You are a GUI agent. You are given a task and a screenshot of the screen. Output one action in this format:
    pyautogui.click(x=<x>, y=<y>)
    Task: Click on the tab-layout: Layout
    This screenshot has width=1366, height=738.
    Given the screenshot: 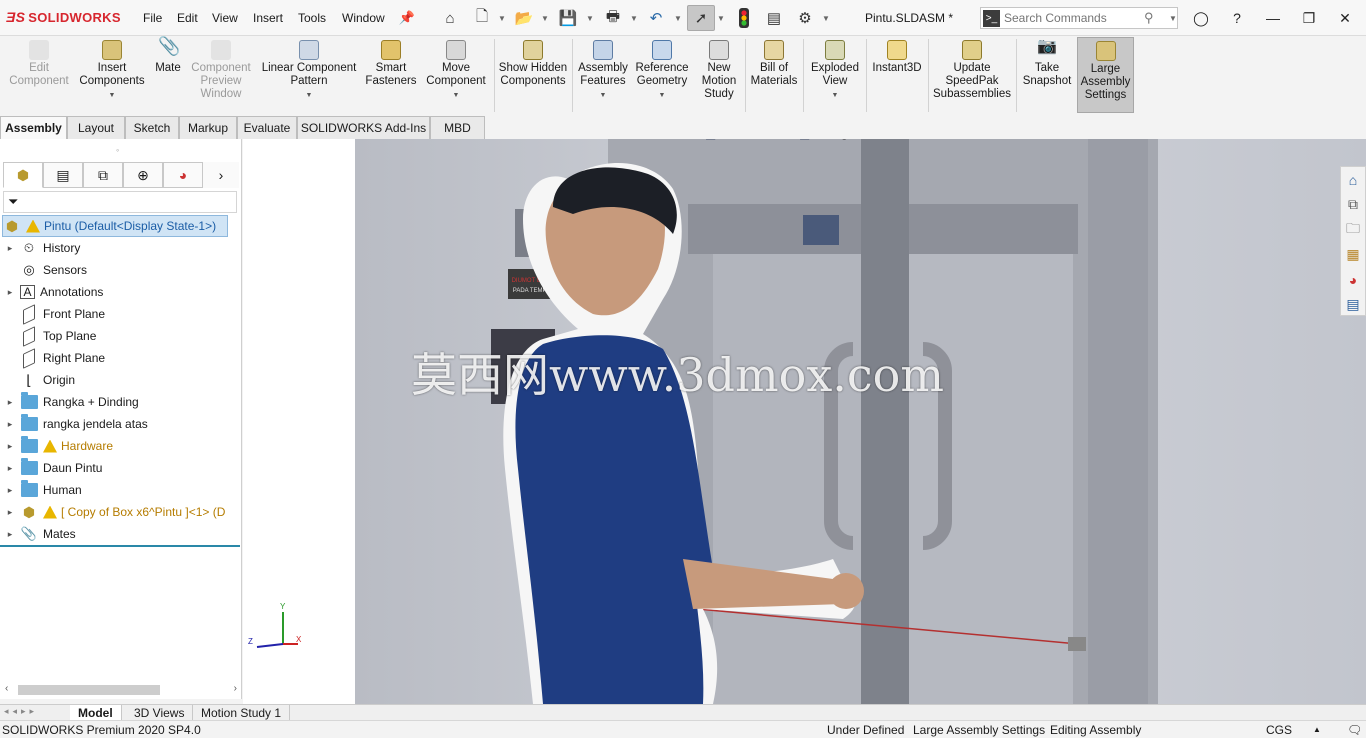 What is the action you would take?
    pyautogui.click(x=96, y=127)
    